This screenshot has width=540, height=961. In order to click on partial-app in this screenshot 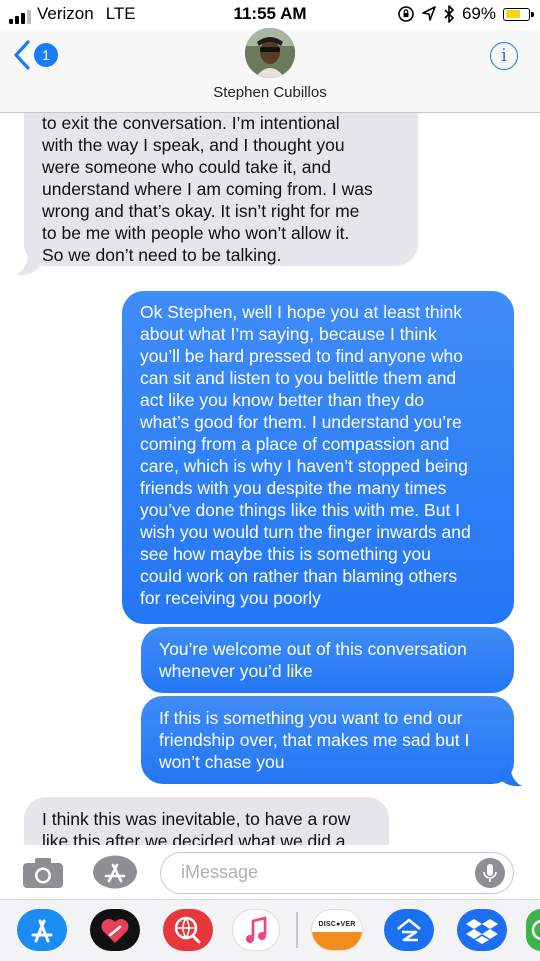, I will do `click(533, 930)`.